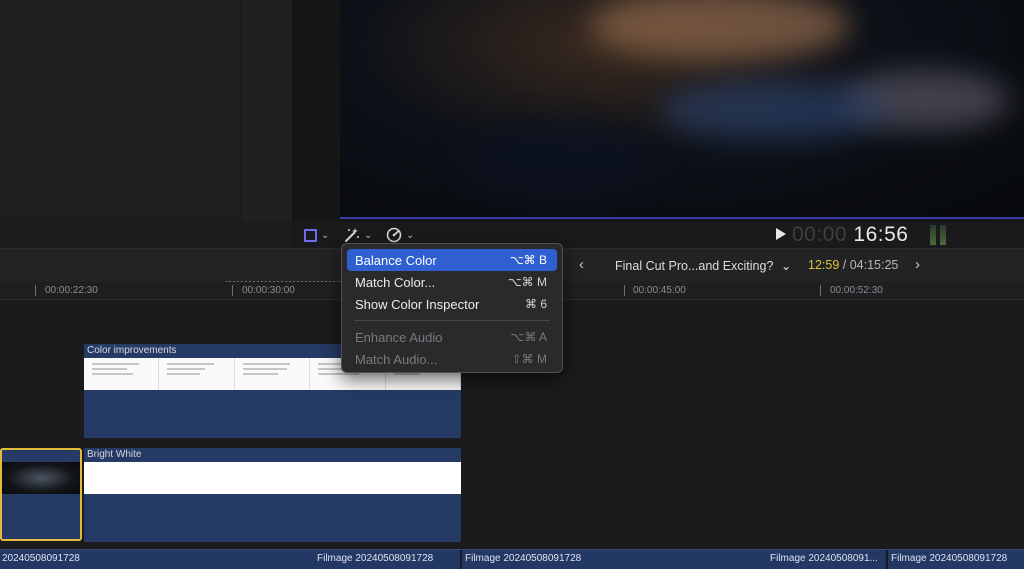 This screenshot has height=569, width=1024. I want to click on ruler-label: 00:00:22:30, so click(71, 290).